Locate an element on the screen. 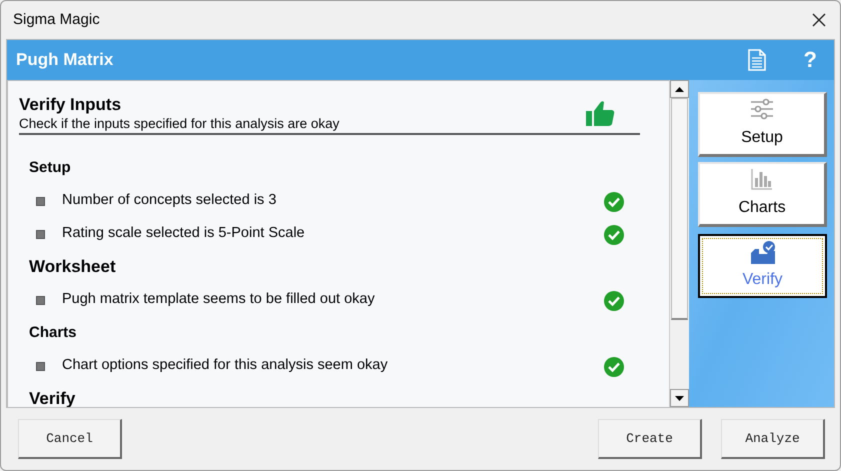 Image resolution: width=841 pixels, height=471 pixels. check-item-text: Chart options specified for this analysis seem okay is located at coordinates (225, 365).